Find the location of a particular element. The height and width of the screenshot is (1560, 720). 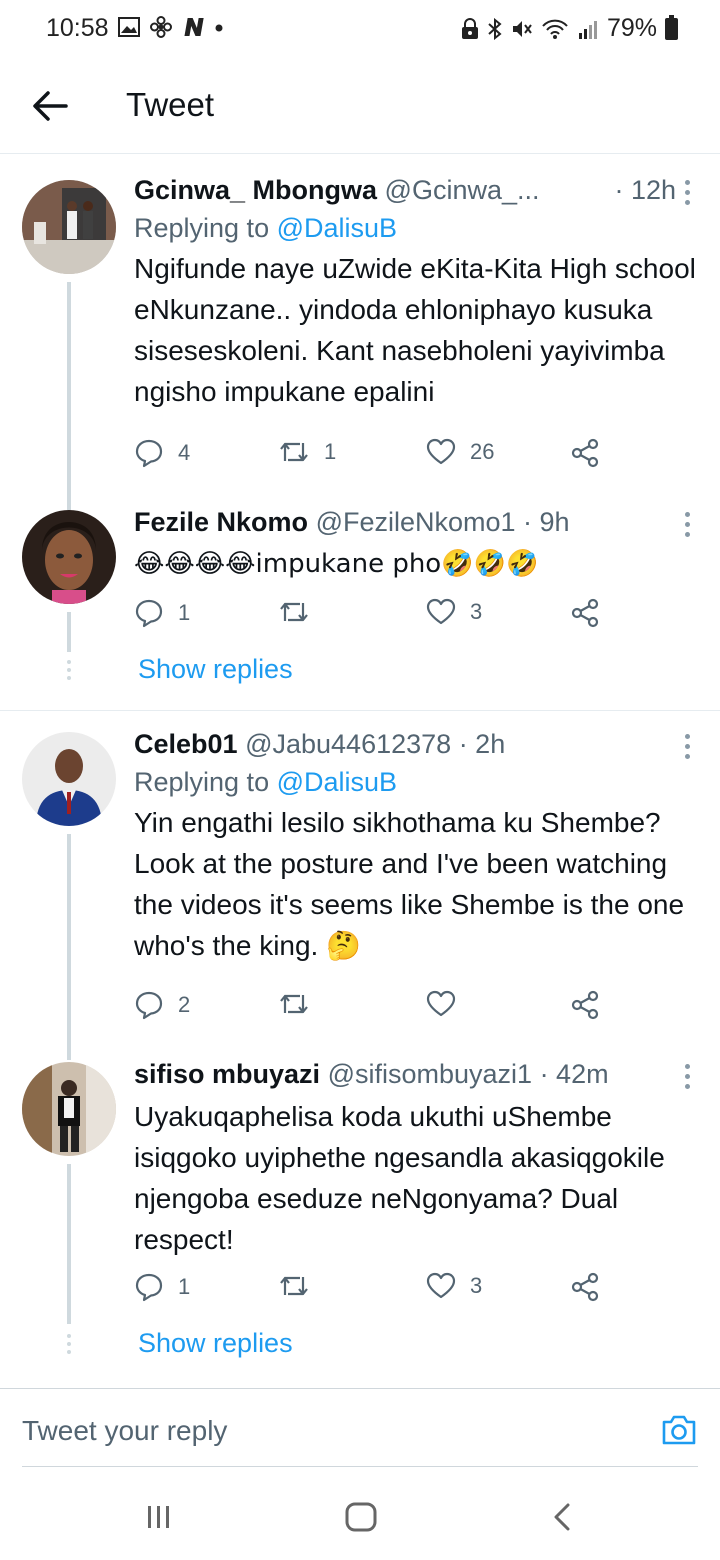

fan-icon is located at coordinates (161, 27).